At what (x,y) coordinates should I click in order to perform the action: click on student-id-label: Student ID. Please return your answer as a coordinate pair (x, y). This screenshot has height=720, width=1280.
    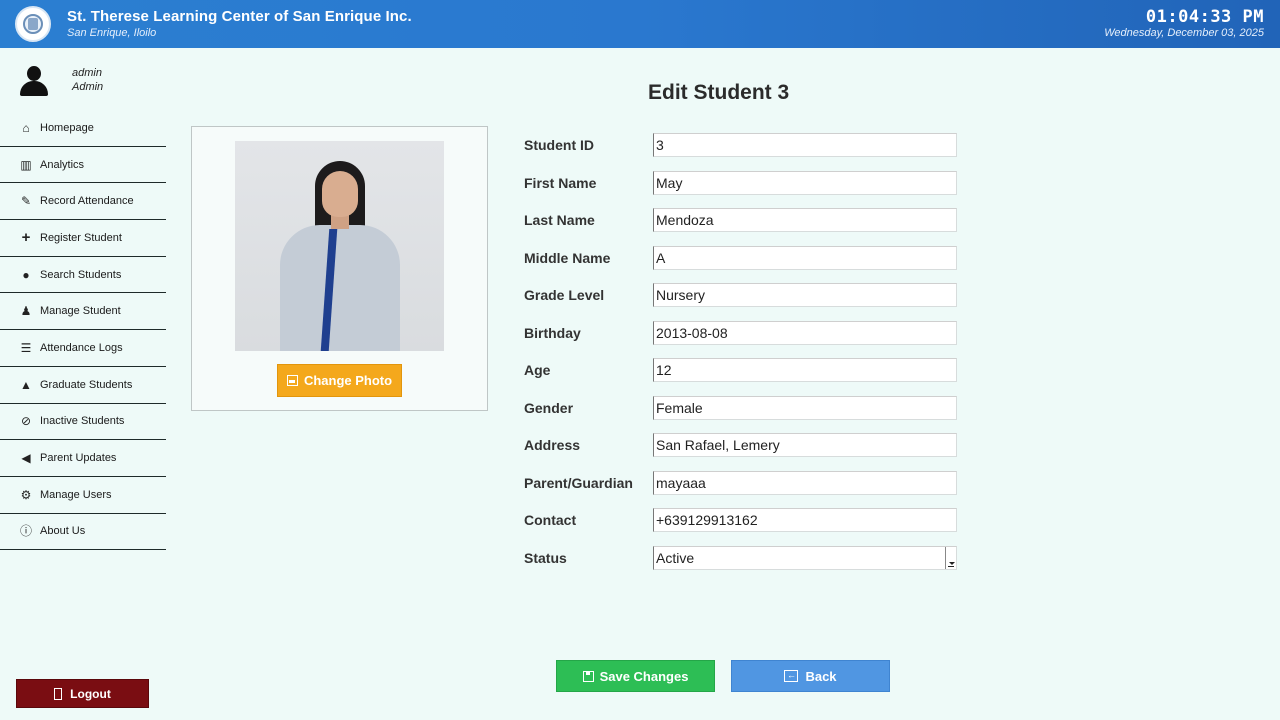
    Looking at the image, I should click on (559, 145).